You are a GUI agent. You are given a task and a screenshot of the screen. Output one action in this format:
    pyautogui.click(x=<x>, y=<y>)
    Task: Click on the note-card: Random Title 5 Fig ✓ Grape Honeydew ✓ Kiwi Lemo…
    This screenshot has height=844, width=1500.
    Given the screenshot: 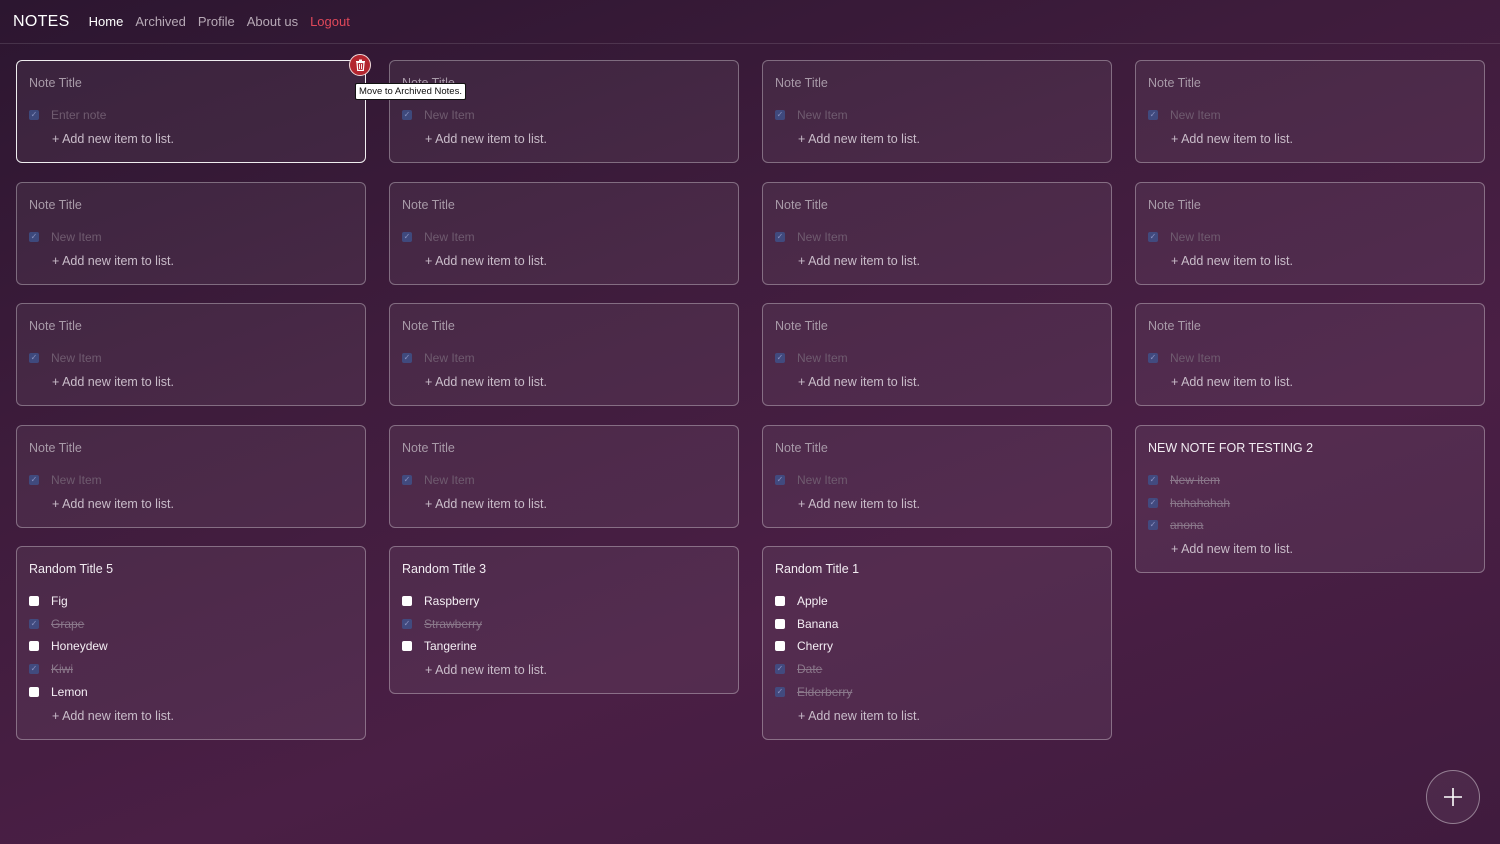 What is the action you would take?
    pyautogui.click(x=191, y=643)
    